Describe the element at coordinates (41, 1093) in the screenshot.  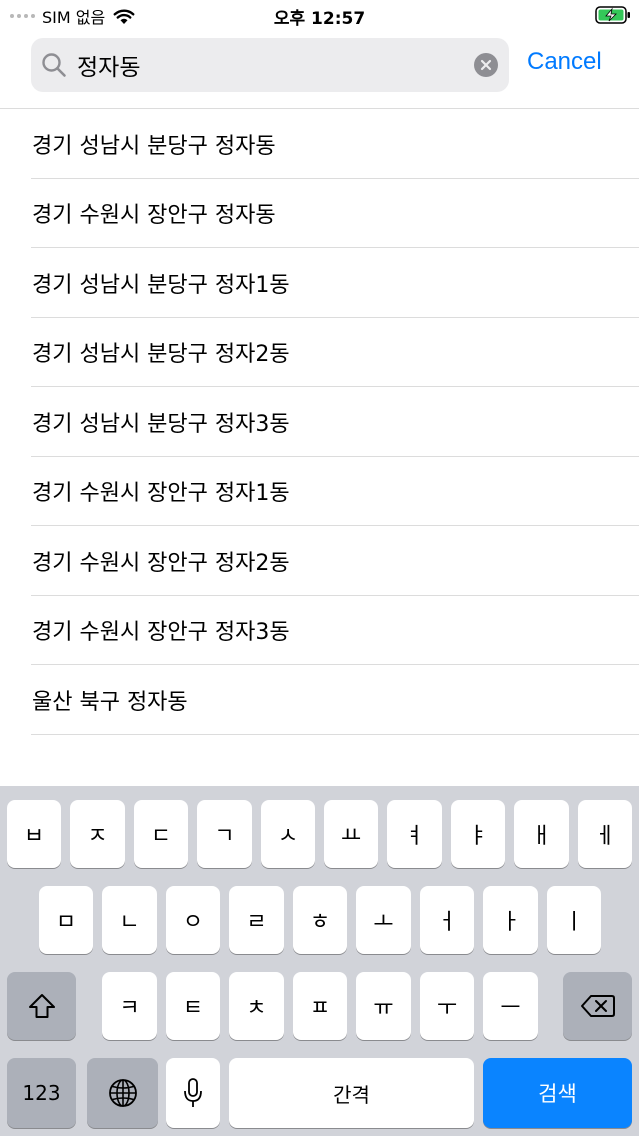
I see `numbers-key: 123` at that location.